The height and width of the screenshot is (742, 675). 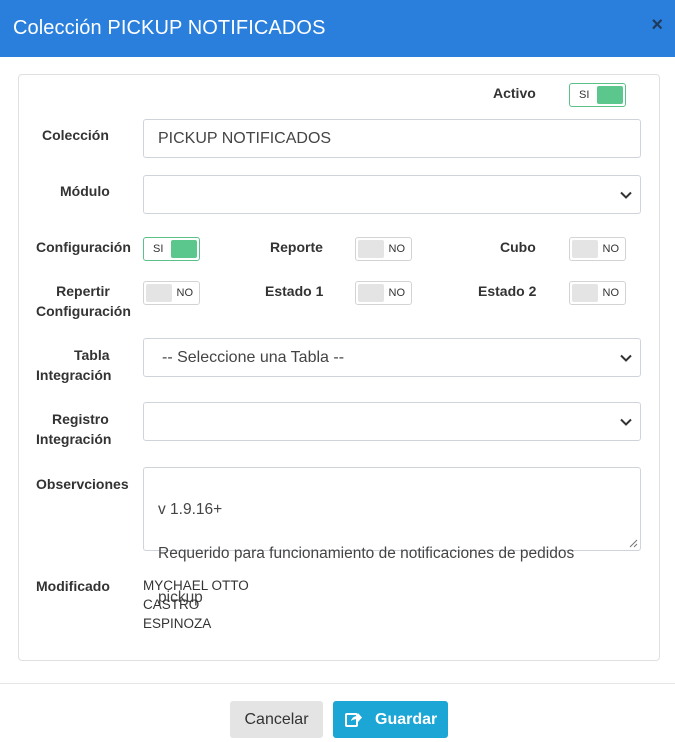 I want to click on dialog-header: Colección PICKUP NOTIFICADOS ×, so click(x=337, y=28).